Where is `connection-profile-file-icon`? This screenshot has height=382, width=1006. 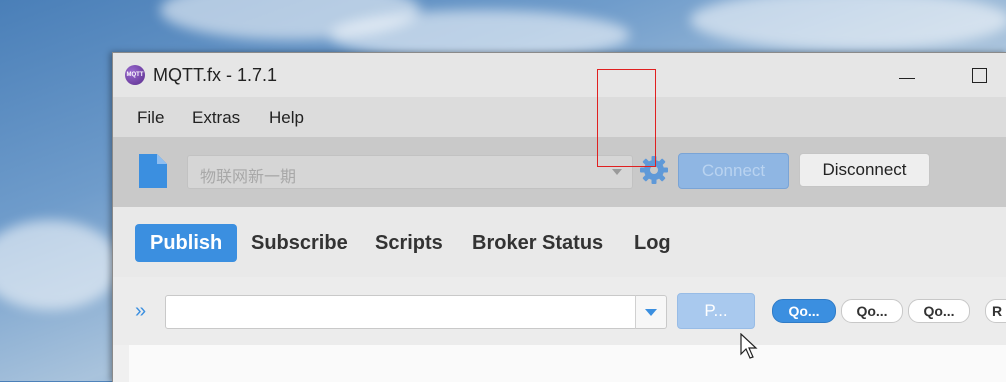
connection-profile-file-icon is located at coordinates (153, 171).